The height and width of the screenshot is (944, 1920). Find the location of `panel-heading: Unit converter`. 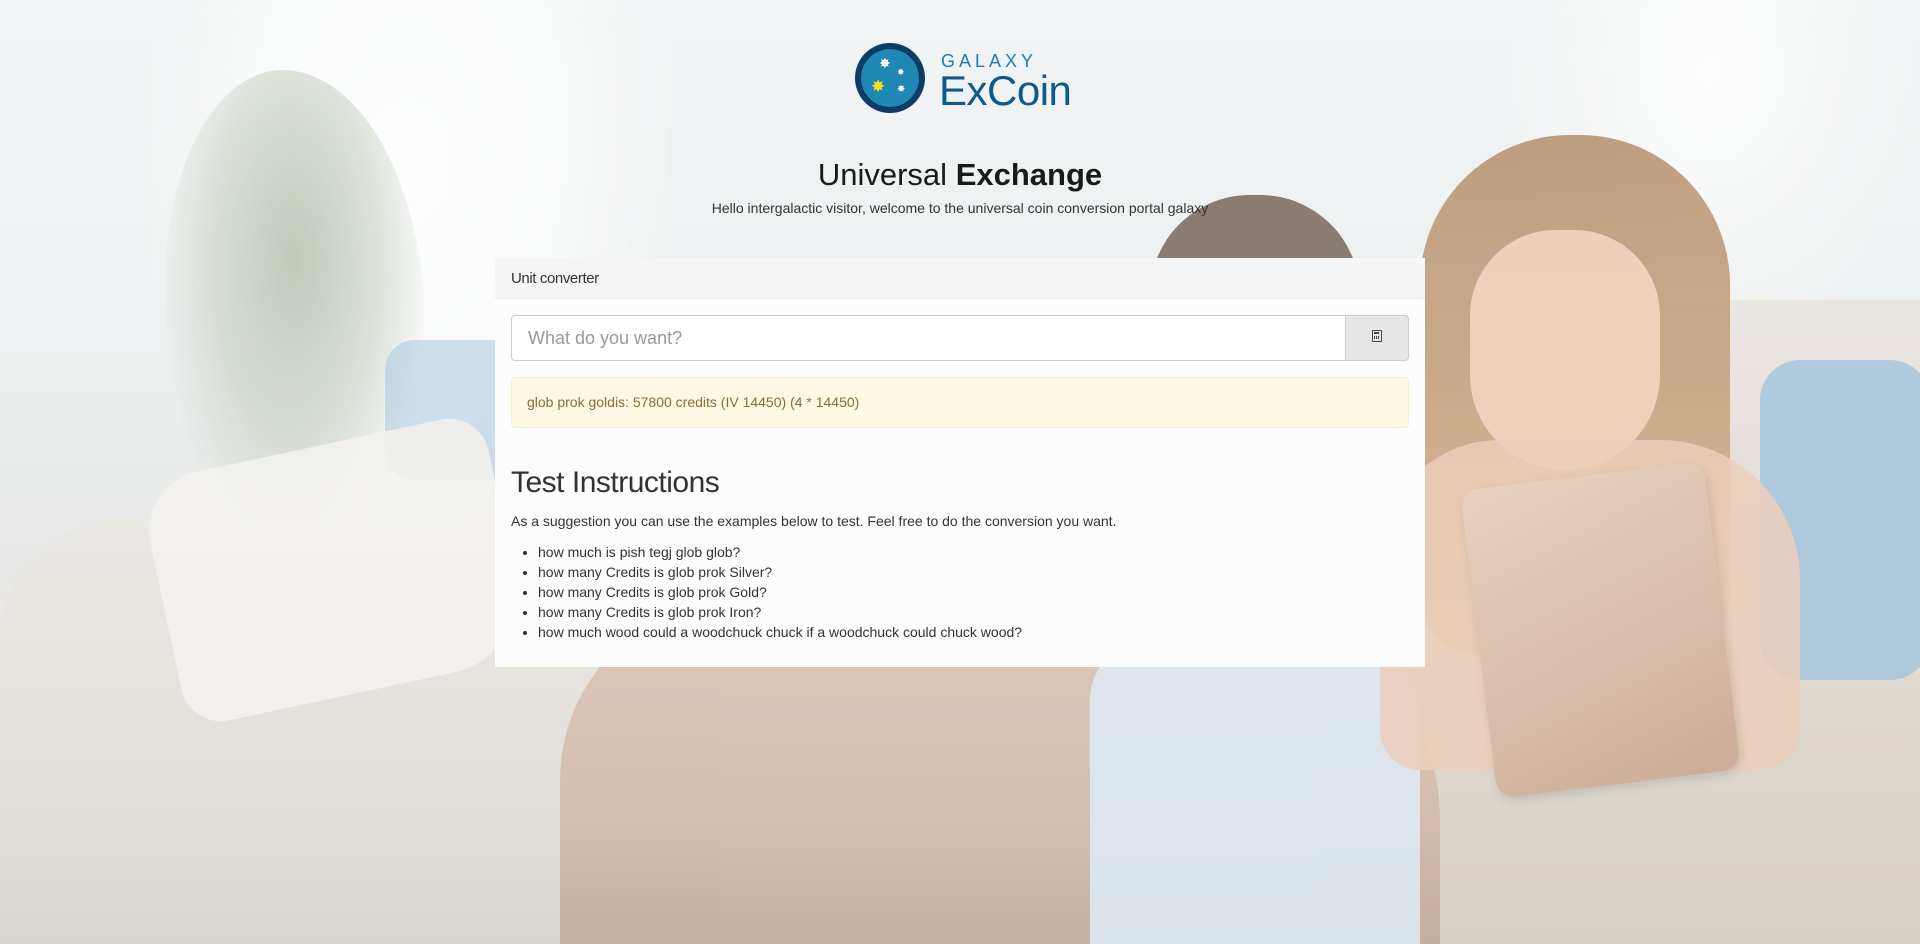

panel-heading: Unit converter is located at coordinates (960, 278).